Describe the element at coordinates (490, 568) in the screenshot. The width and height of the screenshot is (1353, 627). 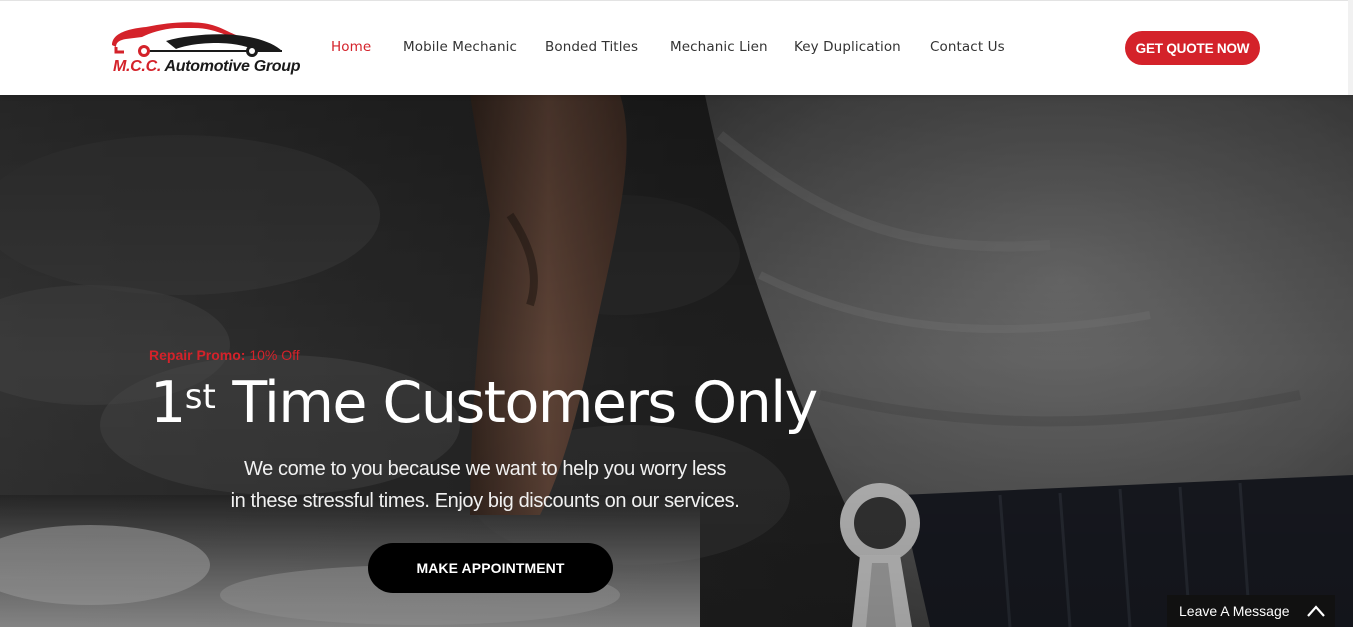
I see `make-appointment-button: MAKE APPOINTMENT` at that location.